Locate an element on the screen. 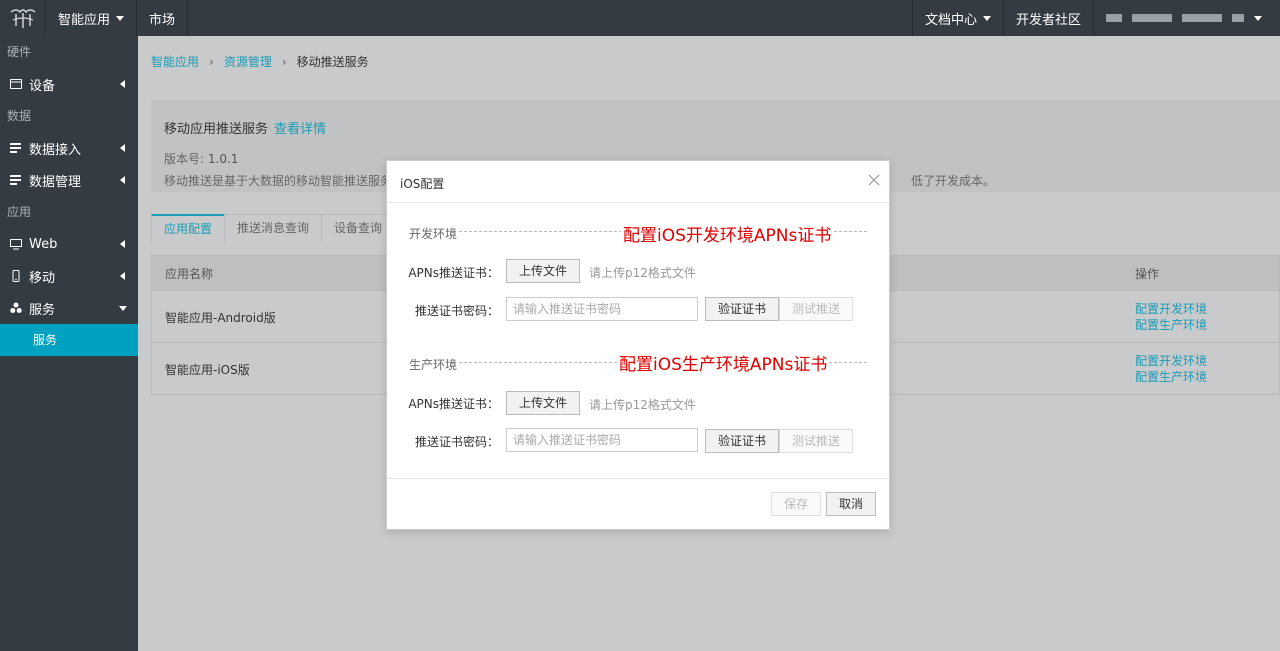  nav-dev-community: 开发者社区 is located at coordinates (1047, 18).